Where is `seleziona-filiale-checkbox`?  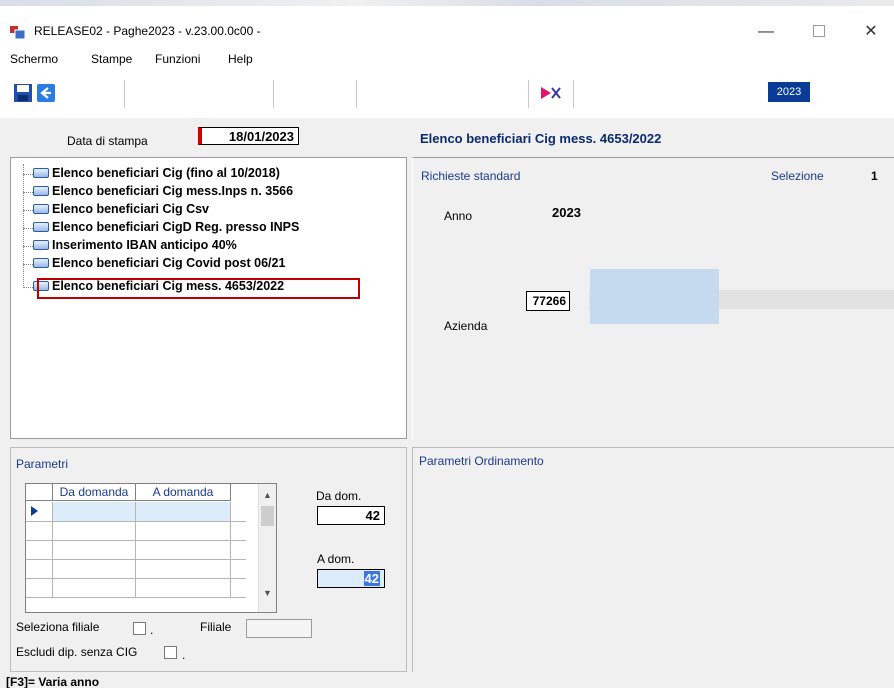 seleziona-filiale-checkbox is located at coordinates (139, 628).